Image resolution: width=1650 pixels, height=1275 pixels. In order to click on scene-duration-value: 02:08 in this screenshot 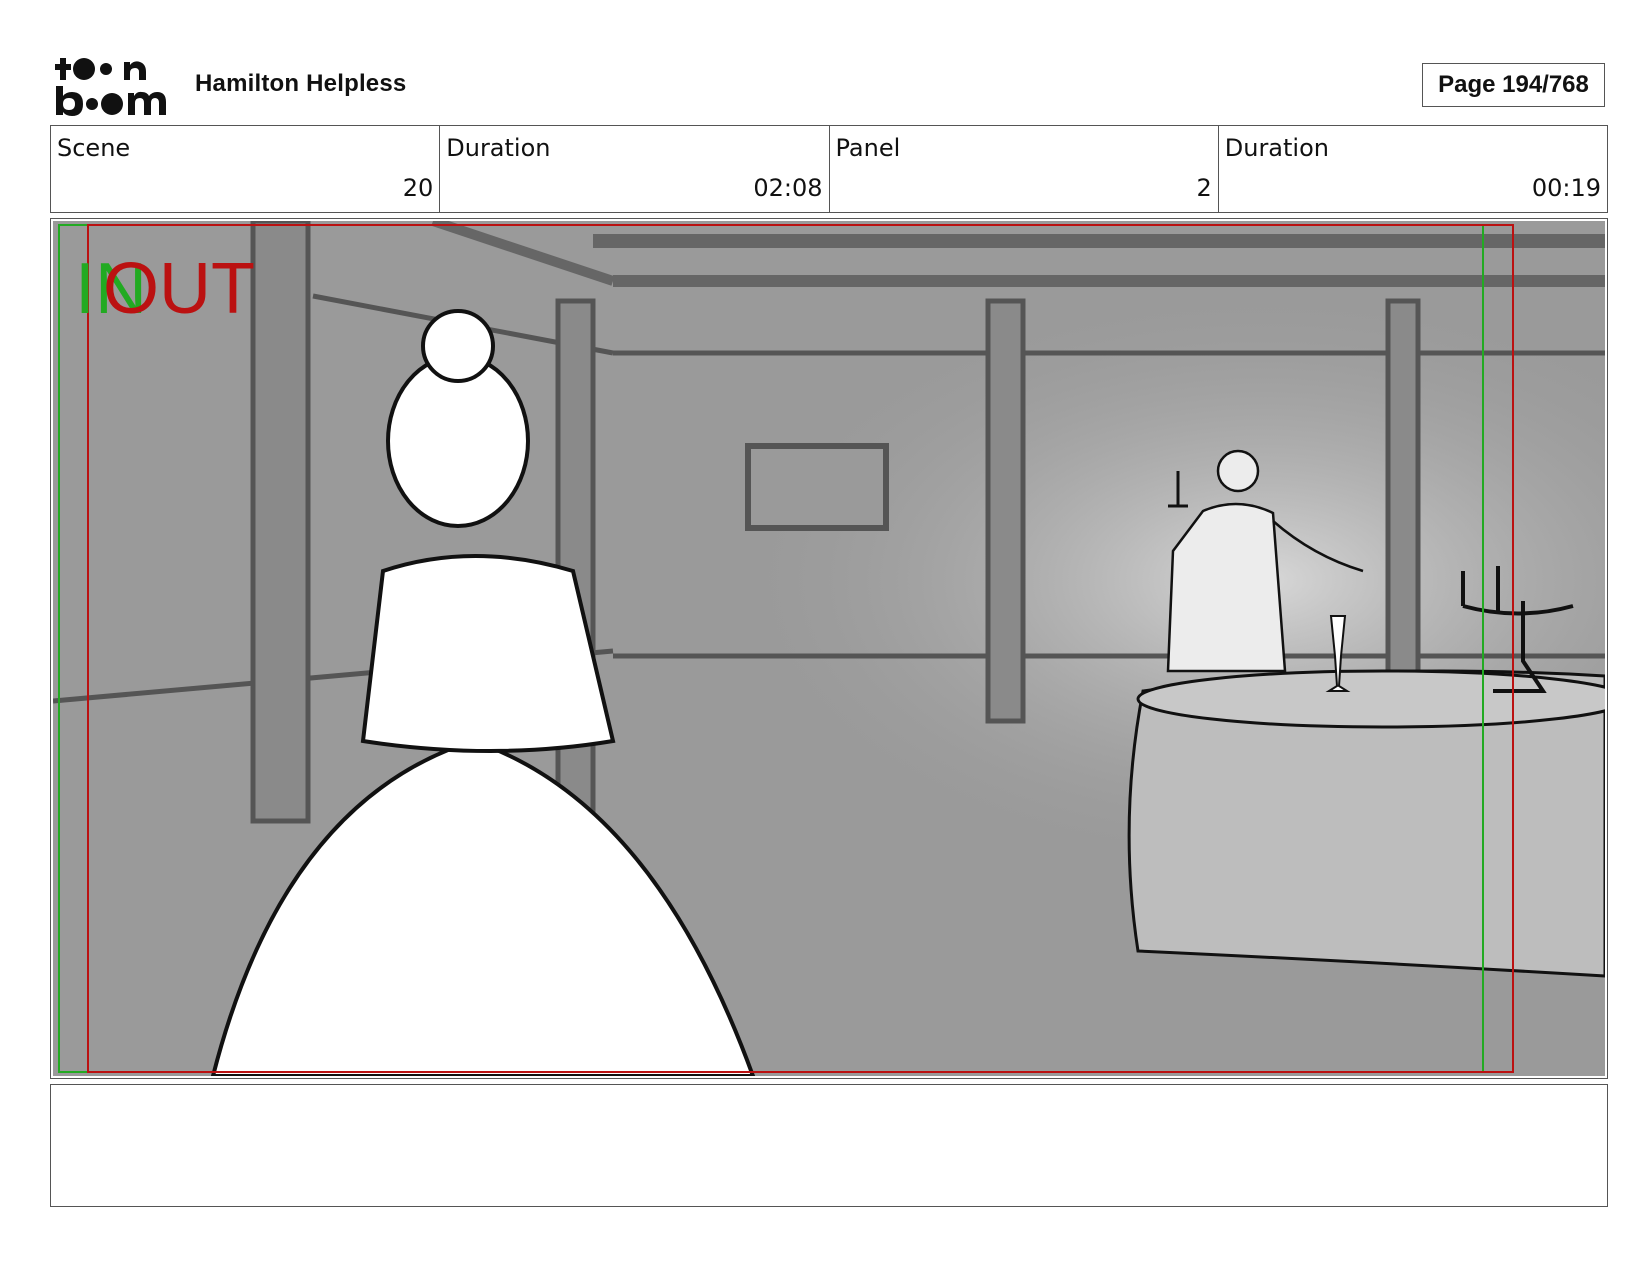, I will do `click(788, 188)`.